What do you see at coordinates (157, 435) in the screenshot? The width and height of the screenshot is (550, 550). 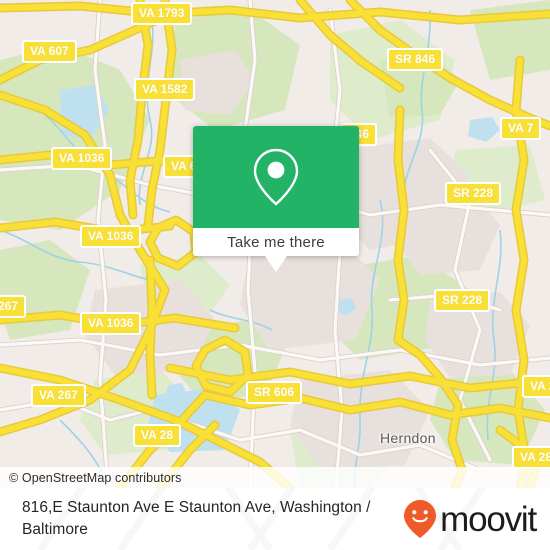 I see `road-shield: VA 28` at bounding box center [157, 435].